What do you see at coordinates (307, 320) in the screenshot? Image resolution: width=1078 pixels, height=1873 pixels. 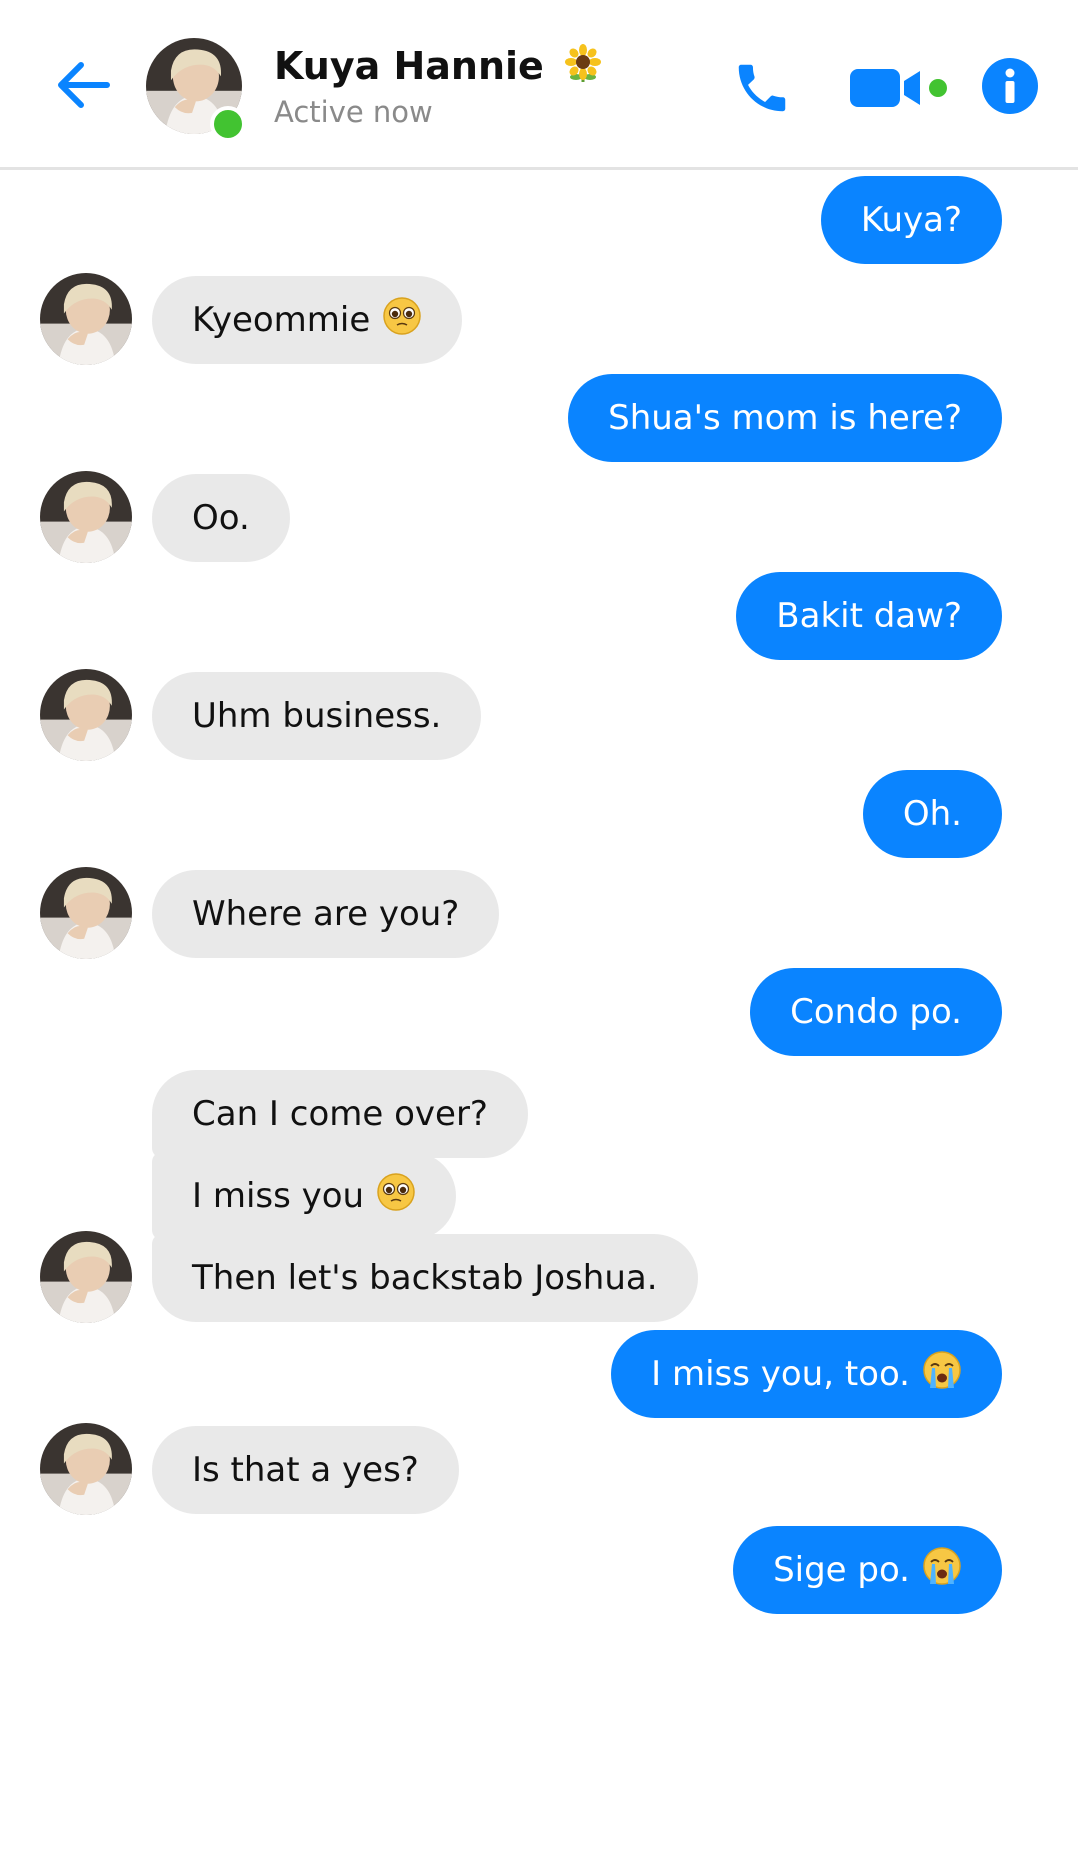 I see `incoming-message-bubble: Kyeommie` at bounding box center [307, 320].